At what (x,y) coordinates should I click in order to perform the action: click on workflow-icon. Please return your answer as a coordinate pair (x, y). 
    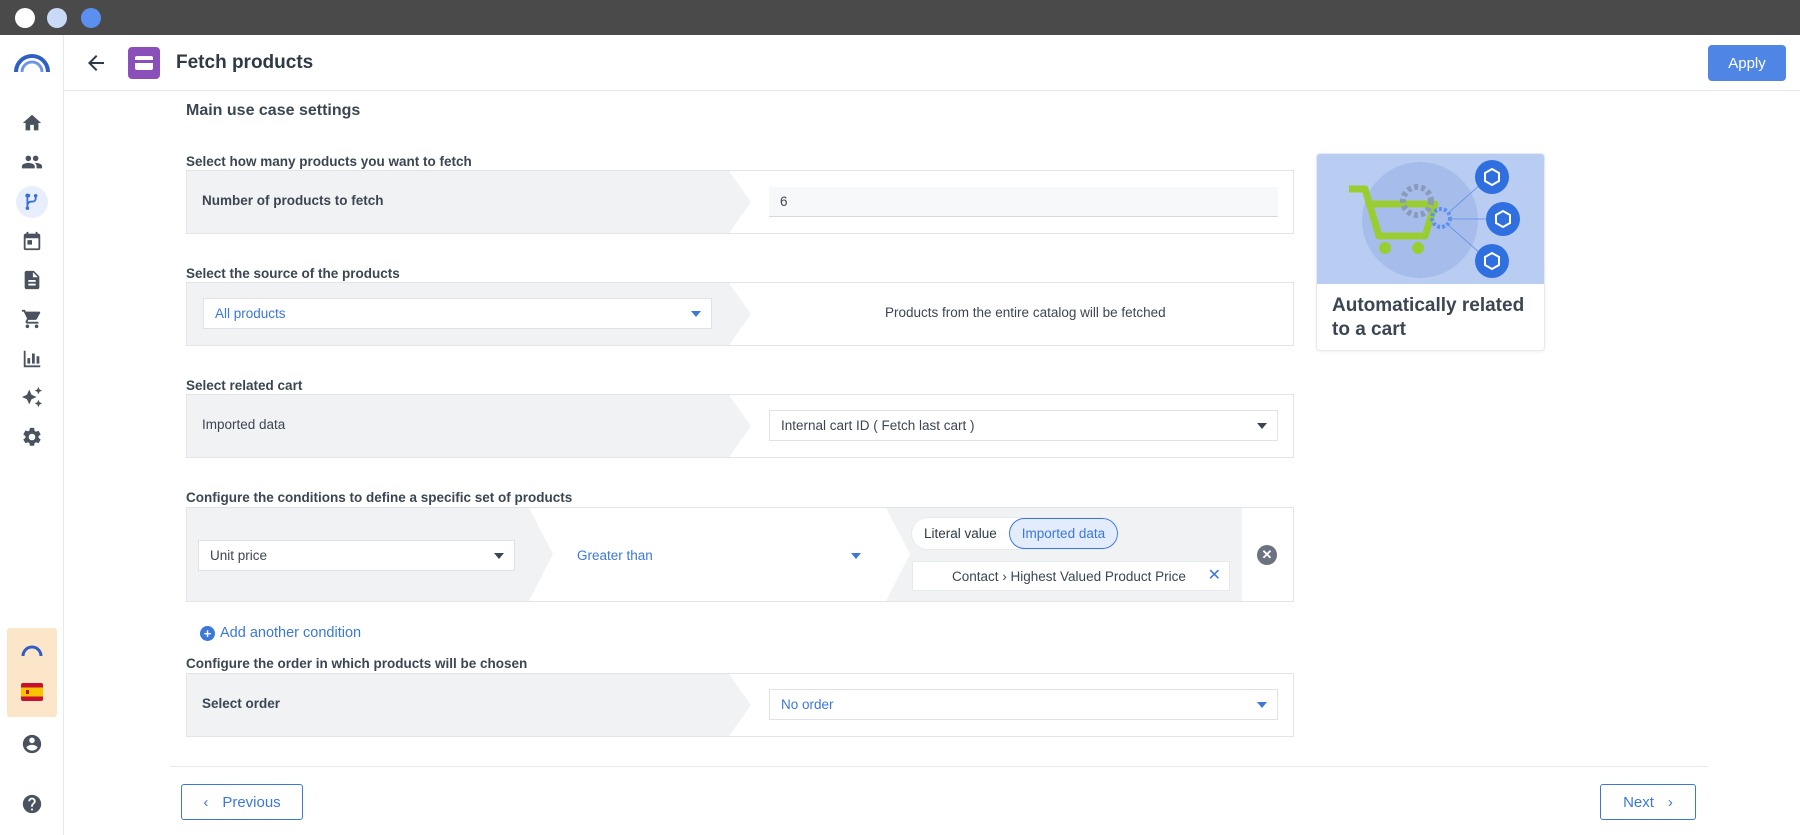
    Looking at the image, I should click on (32, 202).